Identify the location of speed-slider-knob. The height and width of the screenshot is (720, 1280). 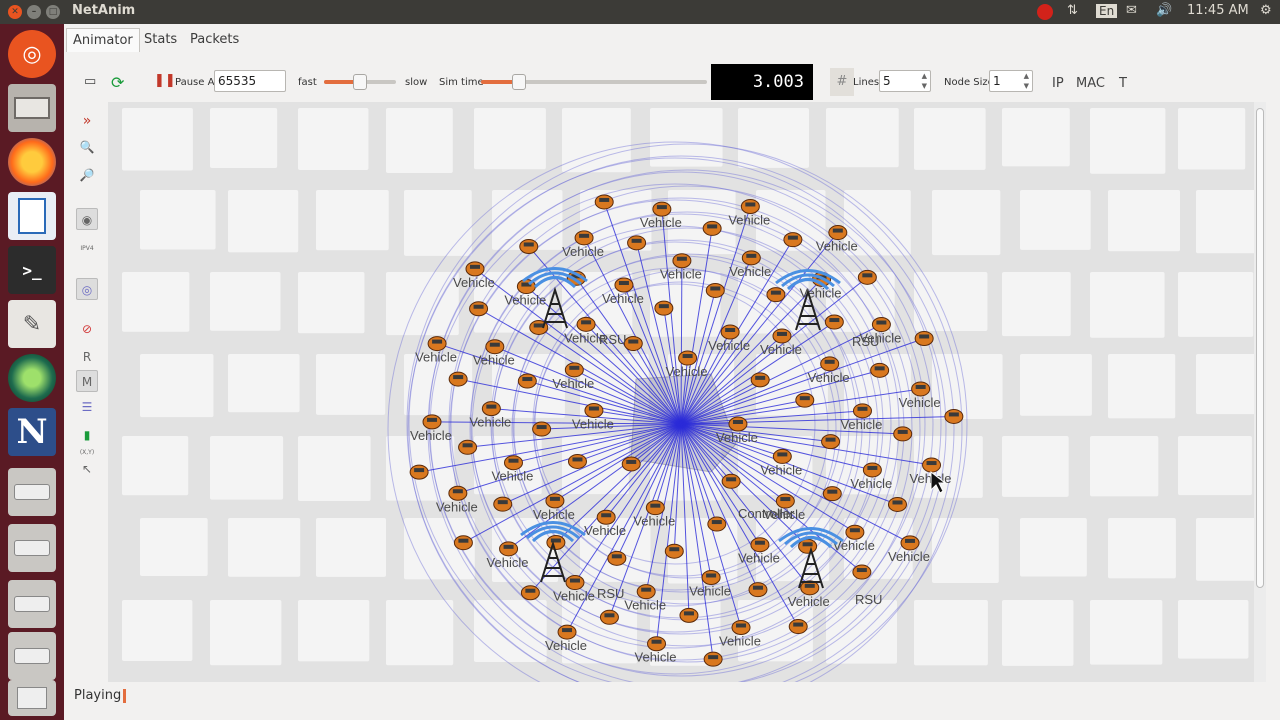
(360, 82).